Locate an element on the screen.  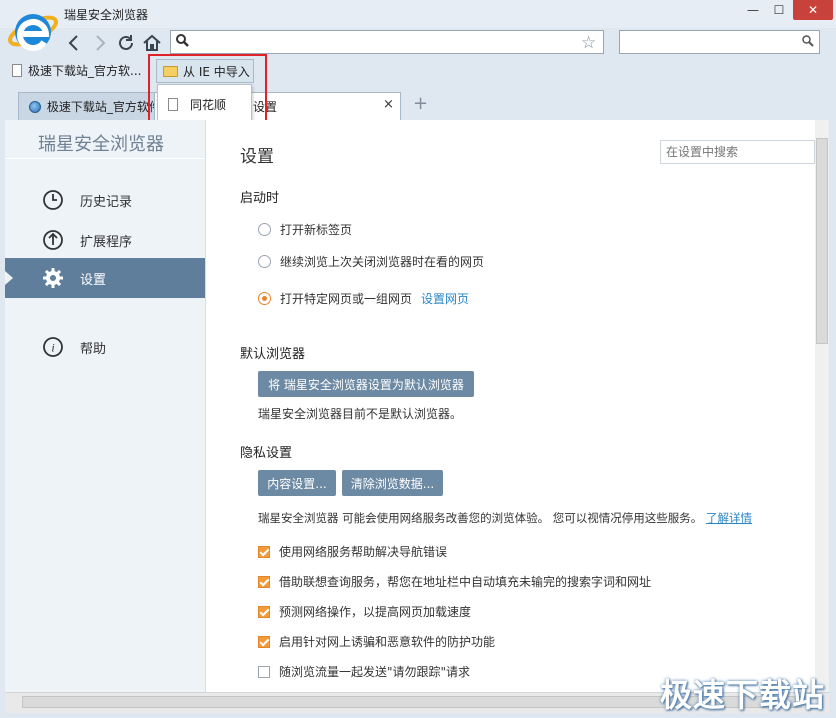
set-pages-link: 设置网页 is located at coordinates (445, 298).